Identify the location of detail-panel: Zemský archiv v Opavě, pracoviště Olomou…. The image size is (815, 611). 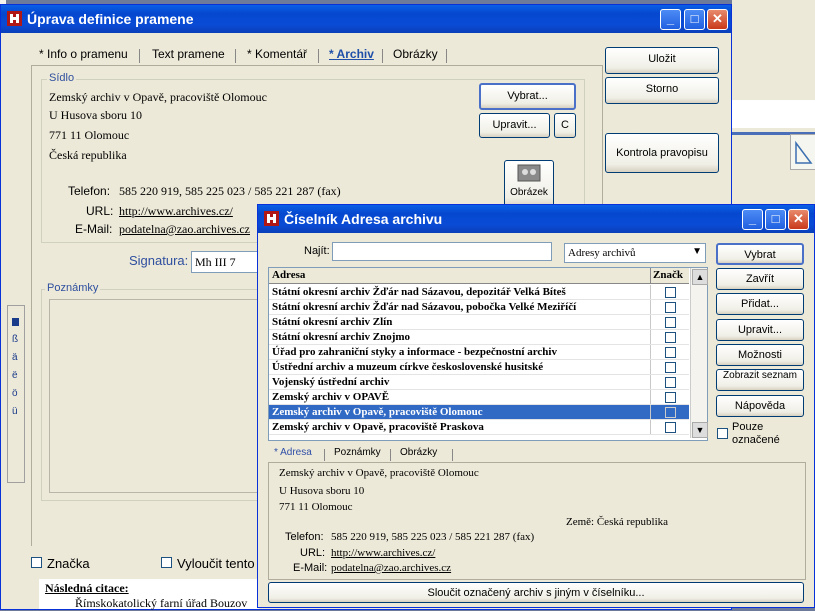
(537, 521).